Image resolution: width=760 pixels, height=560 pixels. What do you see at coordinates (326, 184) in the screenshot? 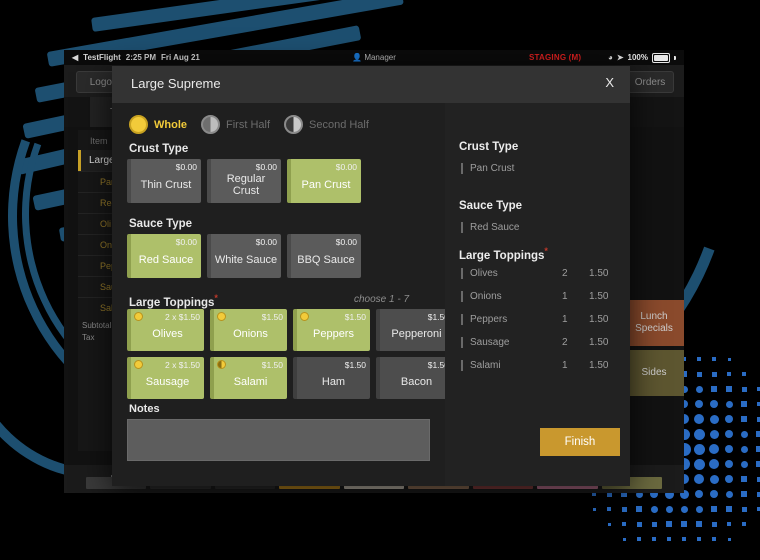
I see `crust-option-label: Pan Crust` at bounding box center [326, 184].